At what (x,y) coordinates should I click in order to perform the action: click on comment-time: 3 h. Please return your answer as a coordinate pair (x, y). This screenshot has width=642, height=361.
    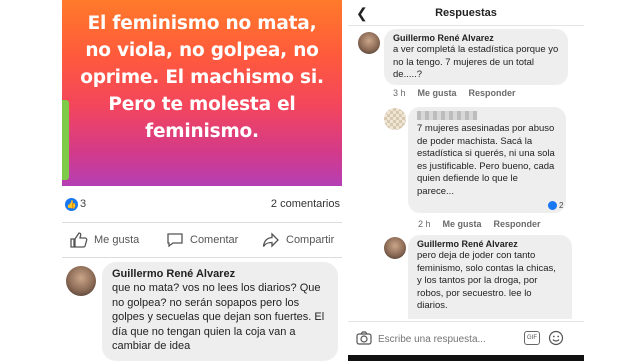
    Looking at the image, I should click on (399, 93).